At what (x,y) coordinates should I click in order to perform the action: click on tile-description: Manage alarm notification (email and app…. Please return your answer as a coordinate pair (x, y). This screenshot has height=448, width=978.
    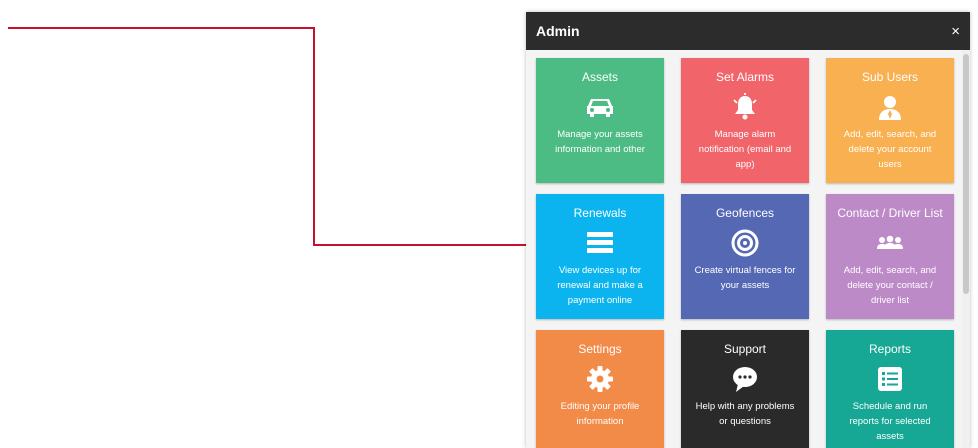
    Looking at the image, I should click on (745, 149).